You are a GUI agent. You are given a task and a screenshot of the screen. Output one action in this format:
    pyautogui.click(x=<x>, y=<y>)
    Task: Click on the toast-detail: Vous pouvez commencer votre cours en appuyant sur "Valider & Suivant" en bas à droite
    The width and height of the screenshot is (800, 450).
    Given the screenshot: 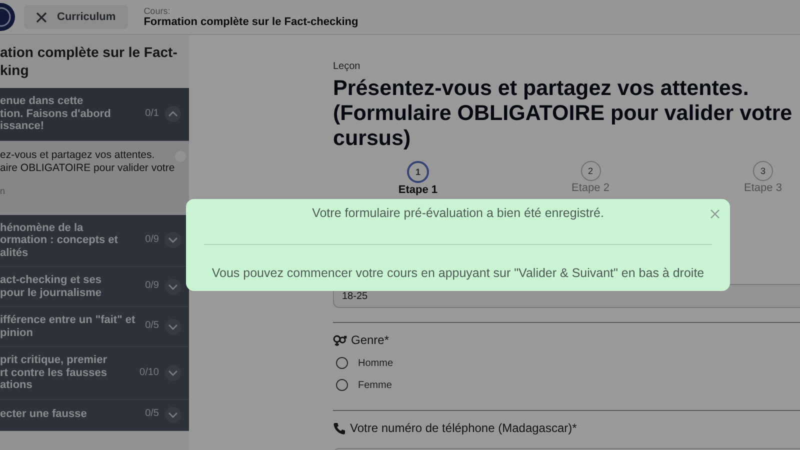 What is the action you would take?
    pyautogui.click(x=458, y=273)
    